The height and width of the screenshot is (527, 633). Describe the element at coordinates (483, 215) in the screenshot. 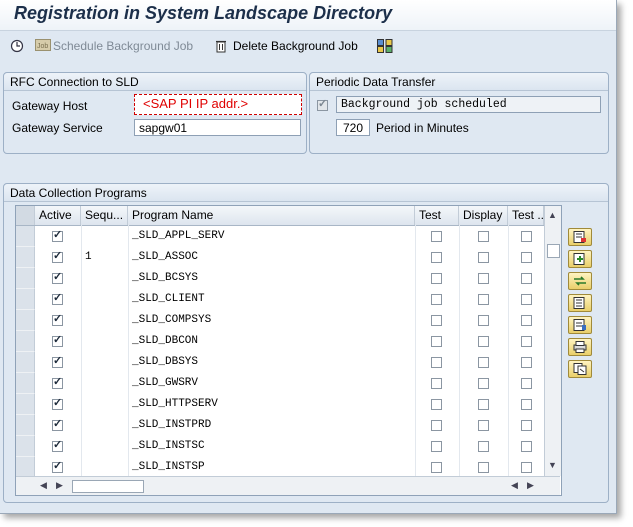

I see `column-header-display: Display` at that location.